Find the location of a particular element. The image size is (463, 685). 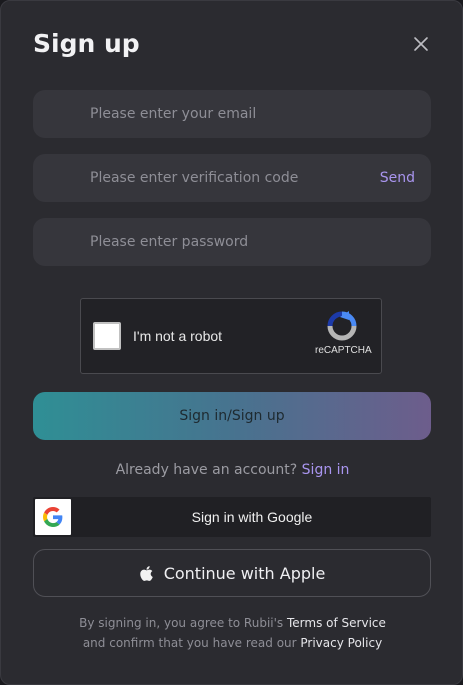

google-icon is located at coordinates (53, 517).